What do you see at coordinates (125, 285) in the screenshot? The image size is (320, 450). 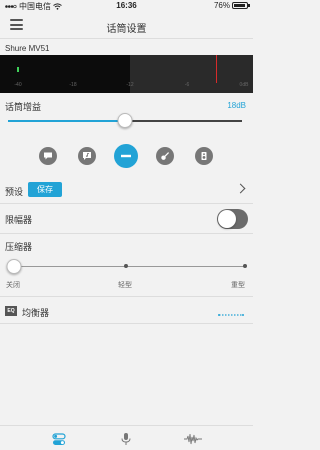 I see `compressor-stop-light: 轻型` at bounding box center [125, 285].